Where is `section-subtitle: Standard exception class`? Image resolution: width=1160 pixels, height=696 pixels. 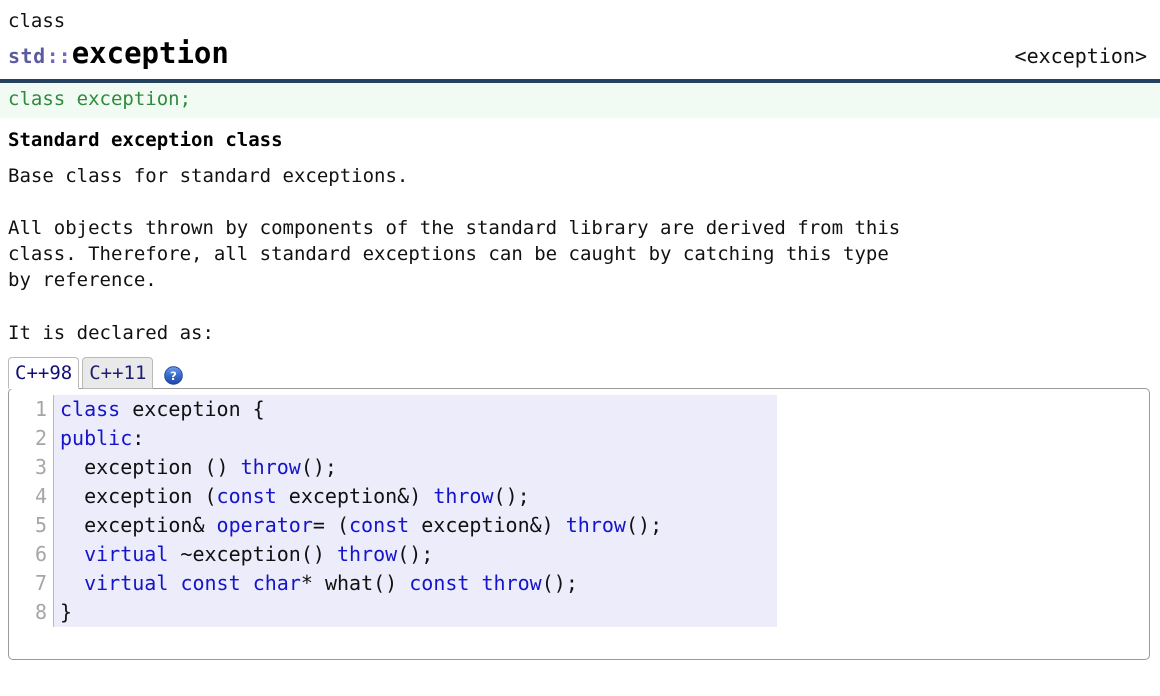 section-subtitle: Standard exception class is located at coordinates (145, 140).